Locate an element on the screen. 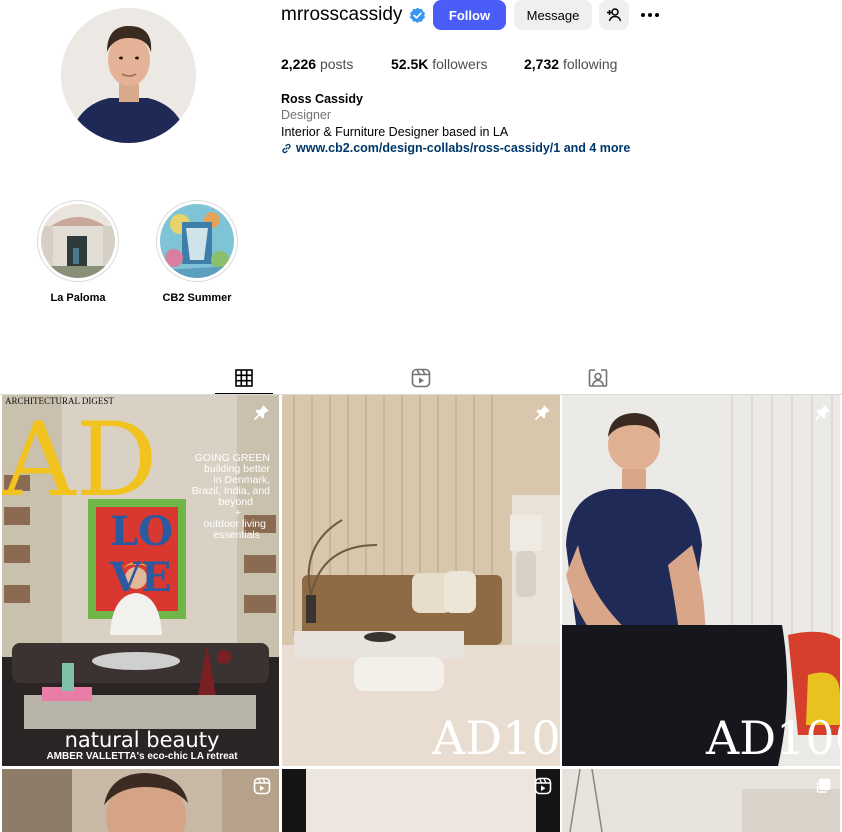  more-options-button is located at coordinates (650, 15).